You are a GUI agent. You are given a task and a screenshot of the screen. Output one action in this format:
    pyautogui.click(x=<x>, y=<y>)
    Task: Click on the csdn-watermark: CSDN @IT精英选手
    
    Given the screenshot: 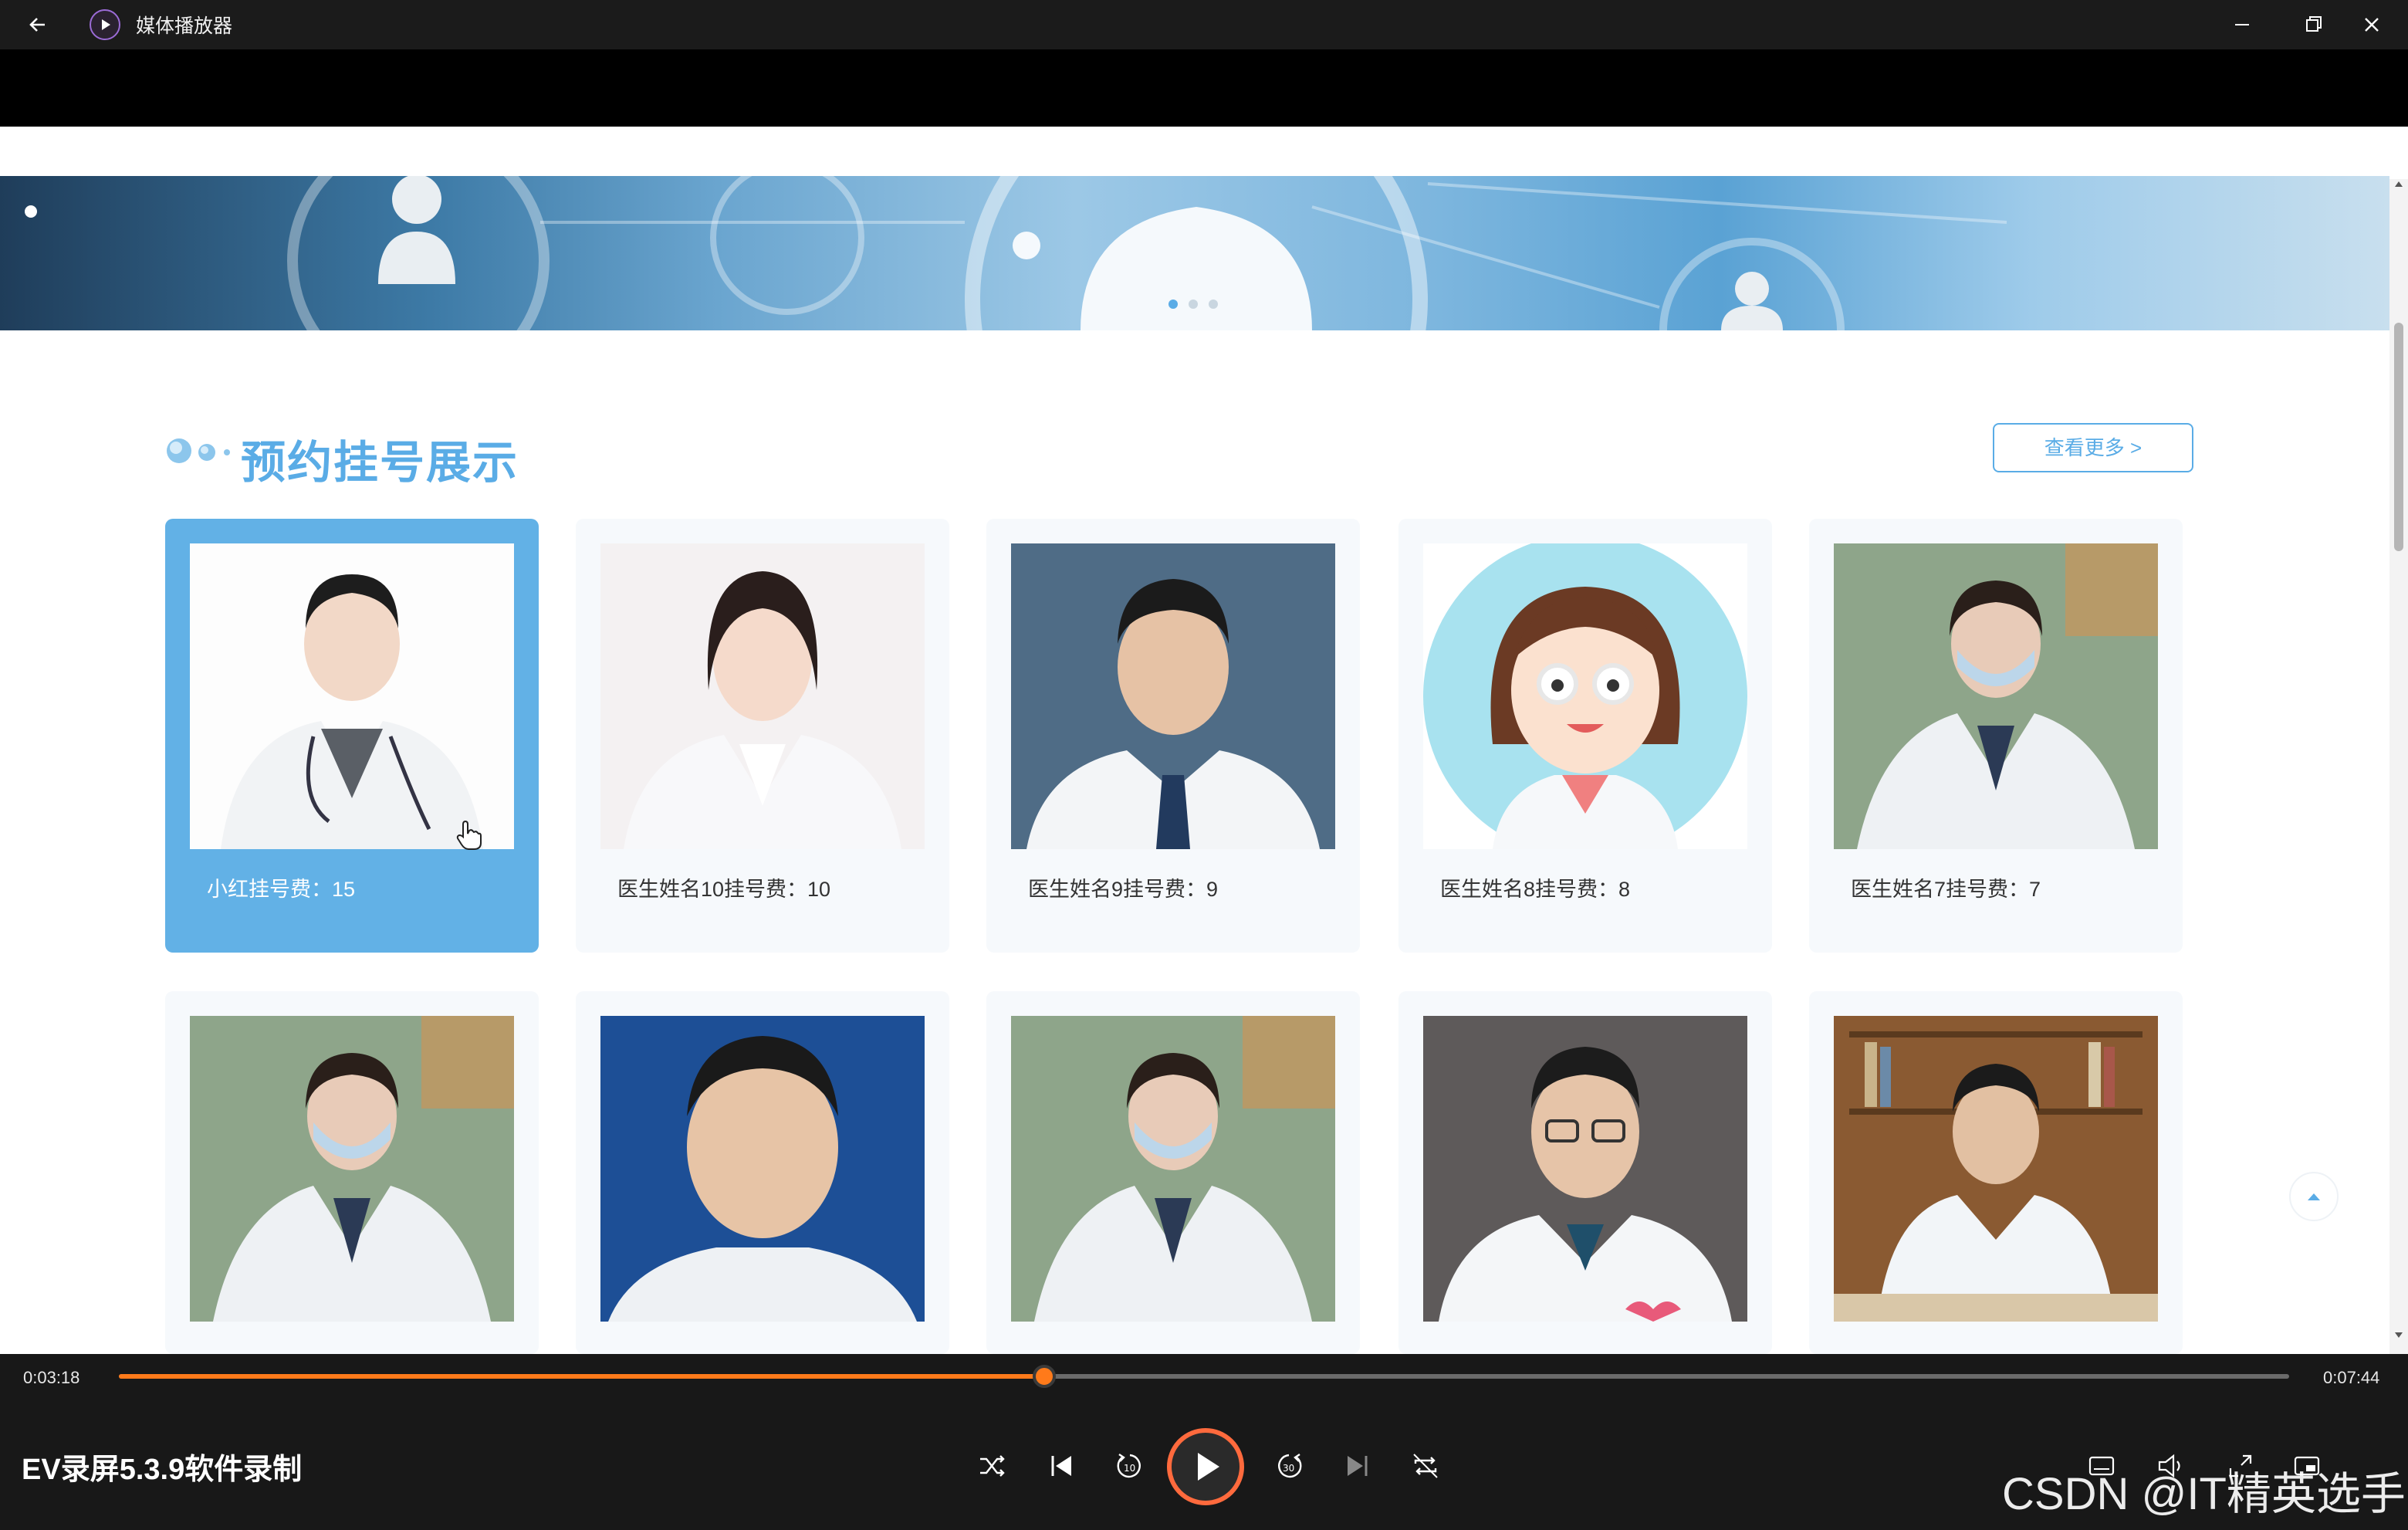 What is the action you would take?
    pyautogui.click(x=2204, y=1494)
    